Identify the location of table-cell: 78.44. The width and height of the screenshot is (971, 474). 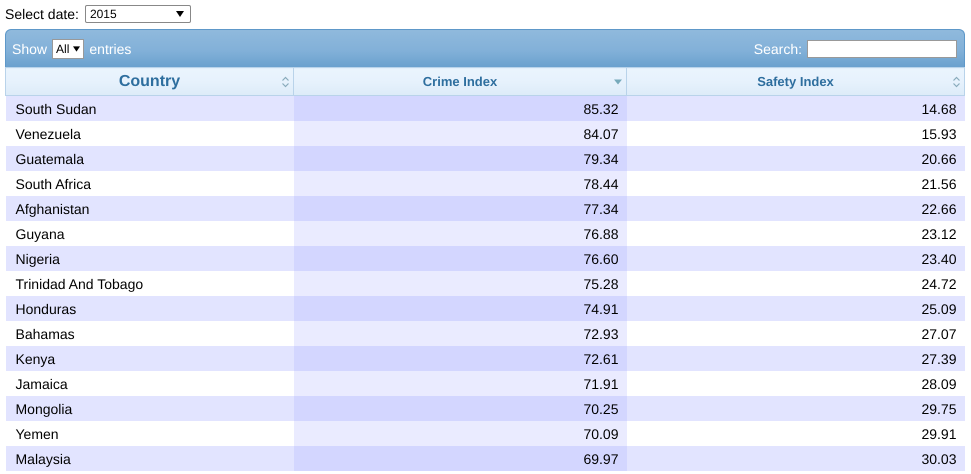
(460, 183).